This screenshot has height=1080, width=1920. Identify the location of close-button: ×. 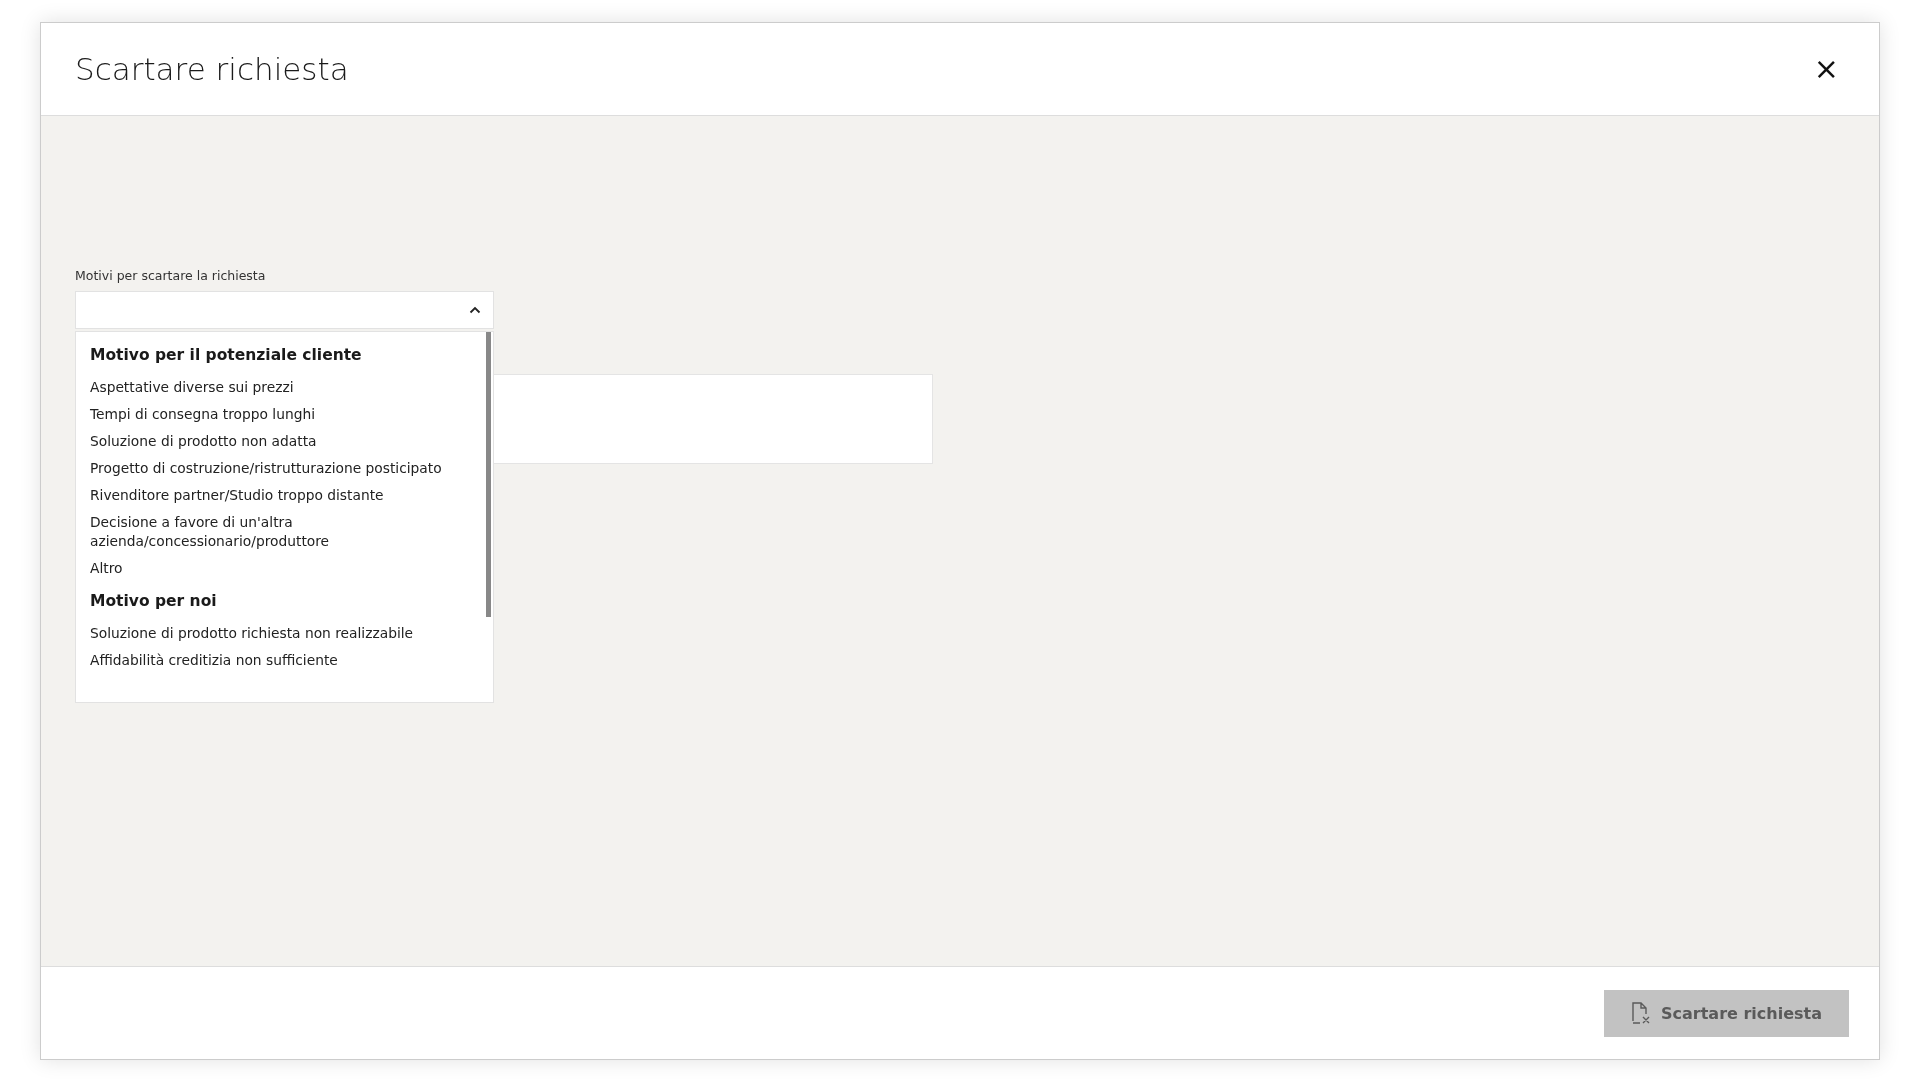
(1826, 69).